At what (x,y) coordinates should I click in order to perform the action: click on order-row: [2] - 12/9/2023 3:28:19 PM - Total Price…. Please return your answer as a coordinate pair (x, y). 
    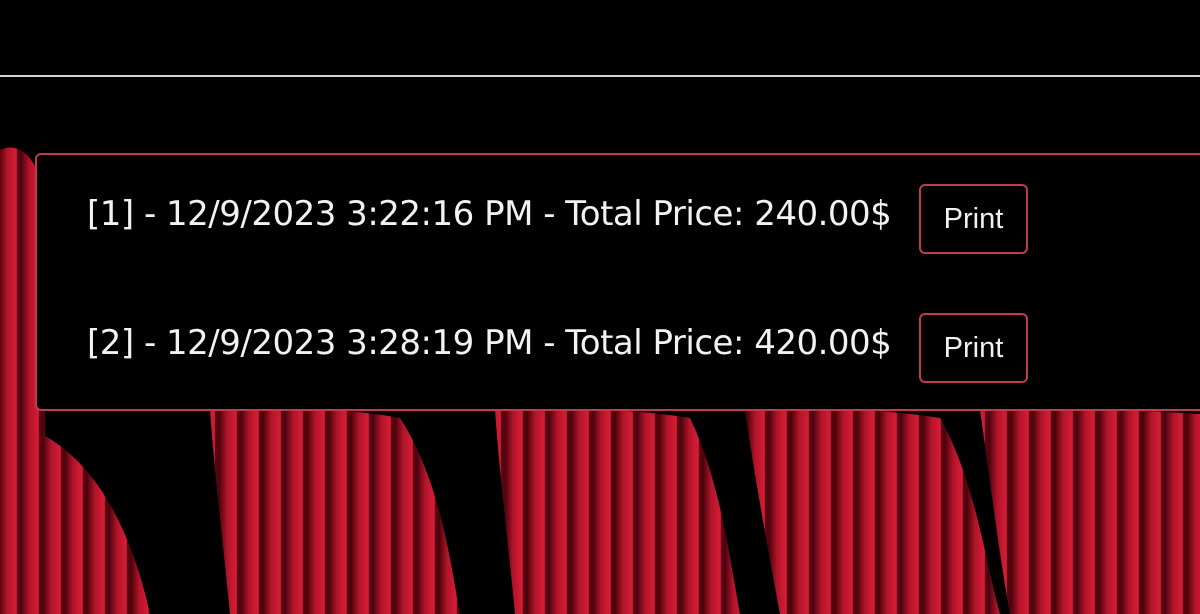
    Looking at the image, I should click on (557, 348).